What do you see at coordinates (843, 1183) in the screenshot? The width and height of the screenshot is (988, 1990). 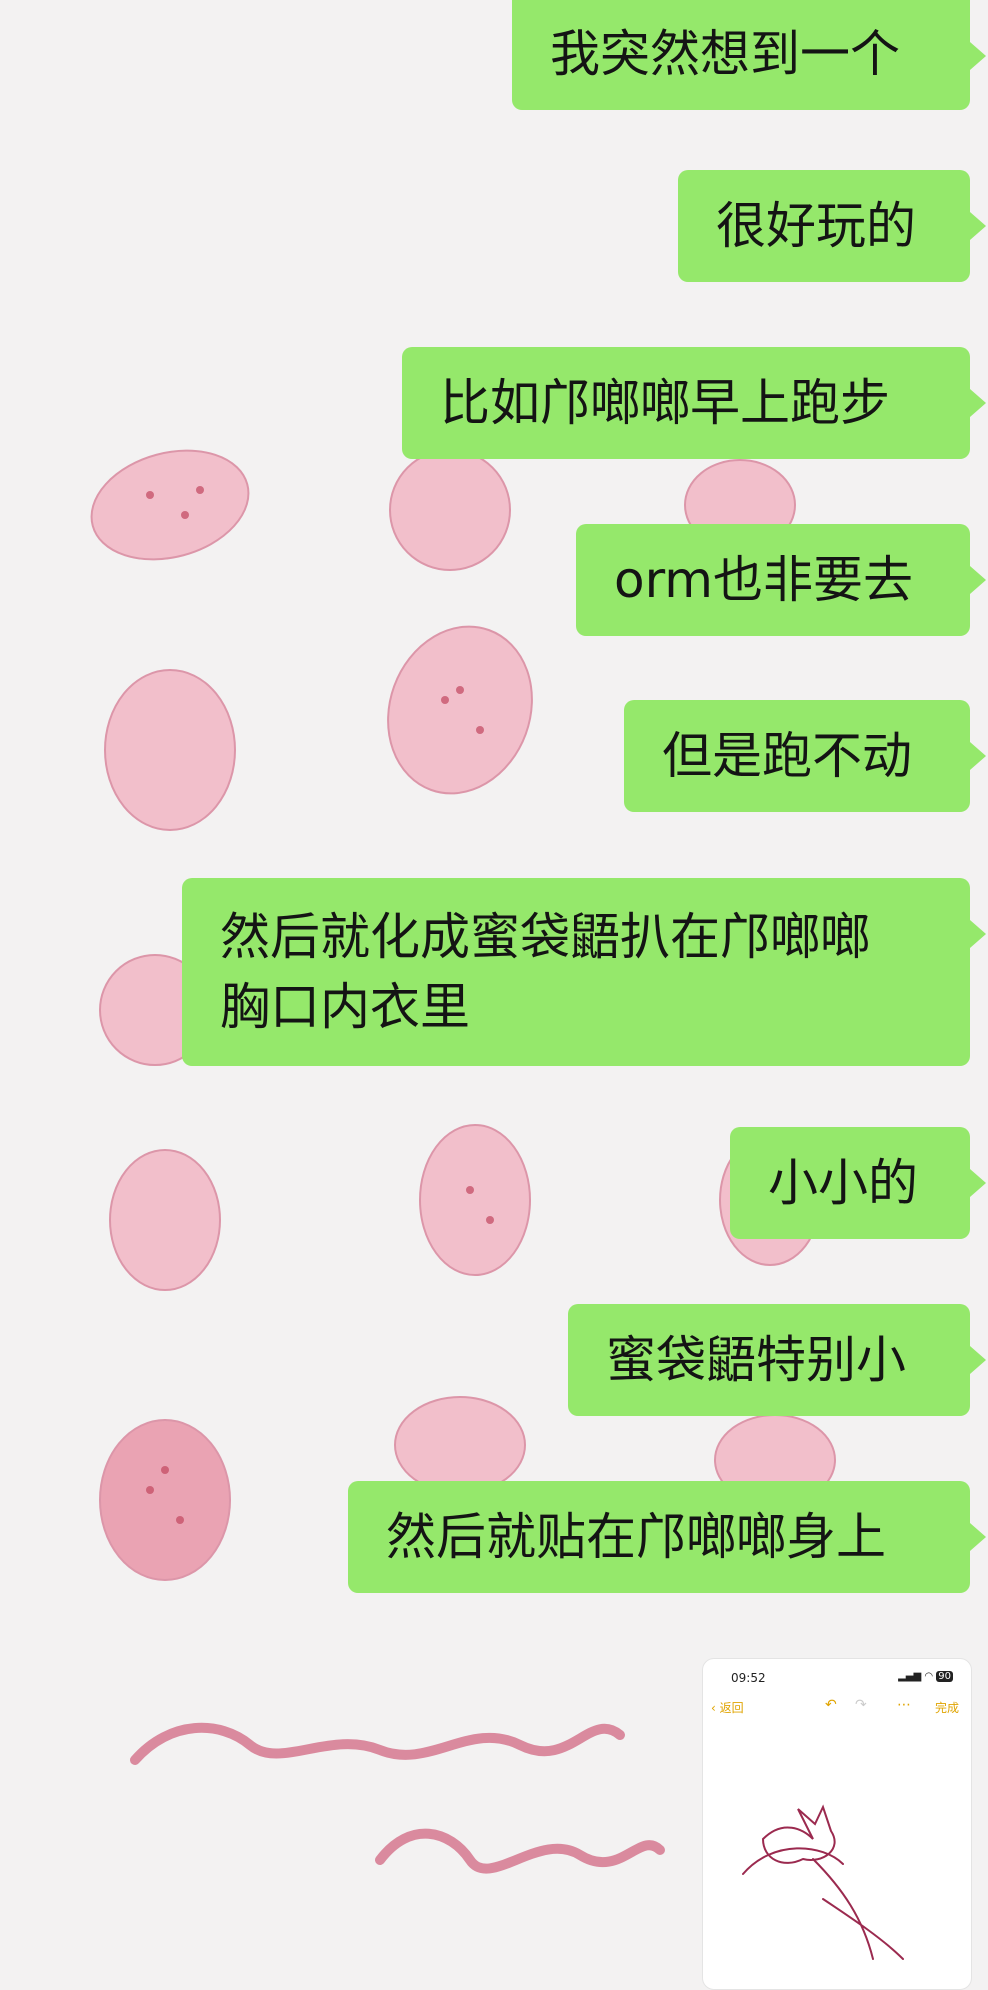 I see `message-text: 小小的` at bounding box center [843, 1183].